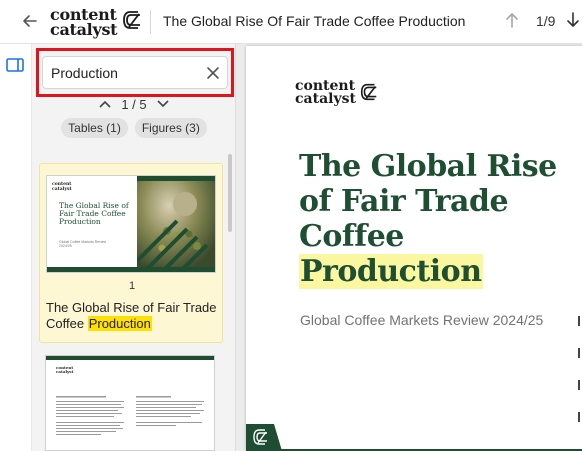 The height and width of the screenshot is (451, 582). What do you see at coordinates (130, 415) in the screenshot?
I see `thumbnail-text-lines` at bounding box center [130, 415].